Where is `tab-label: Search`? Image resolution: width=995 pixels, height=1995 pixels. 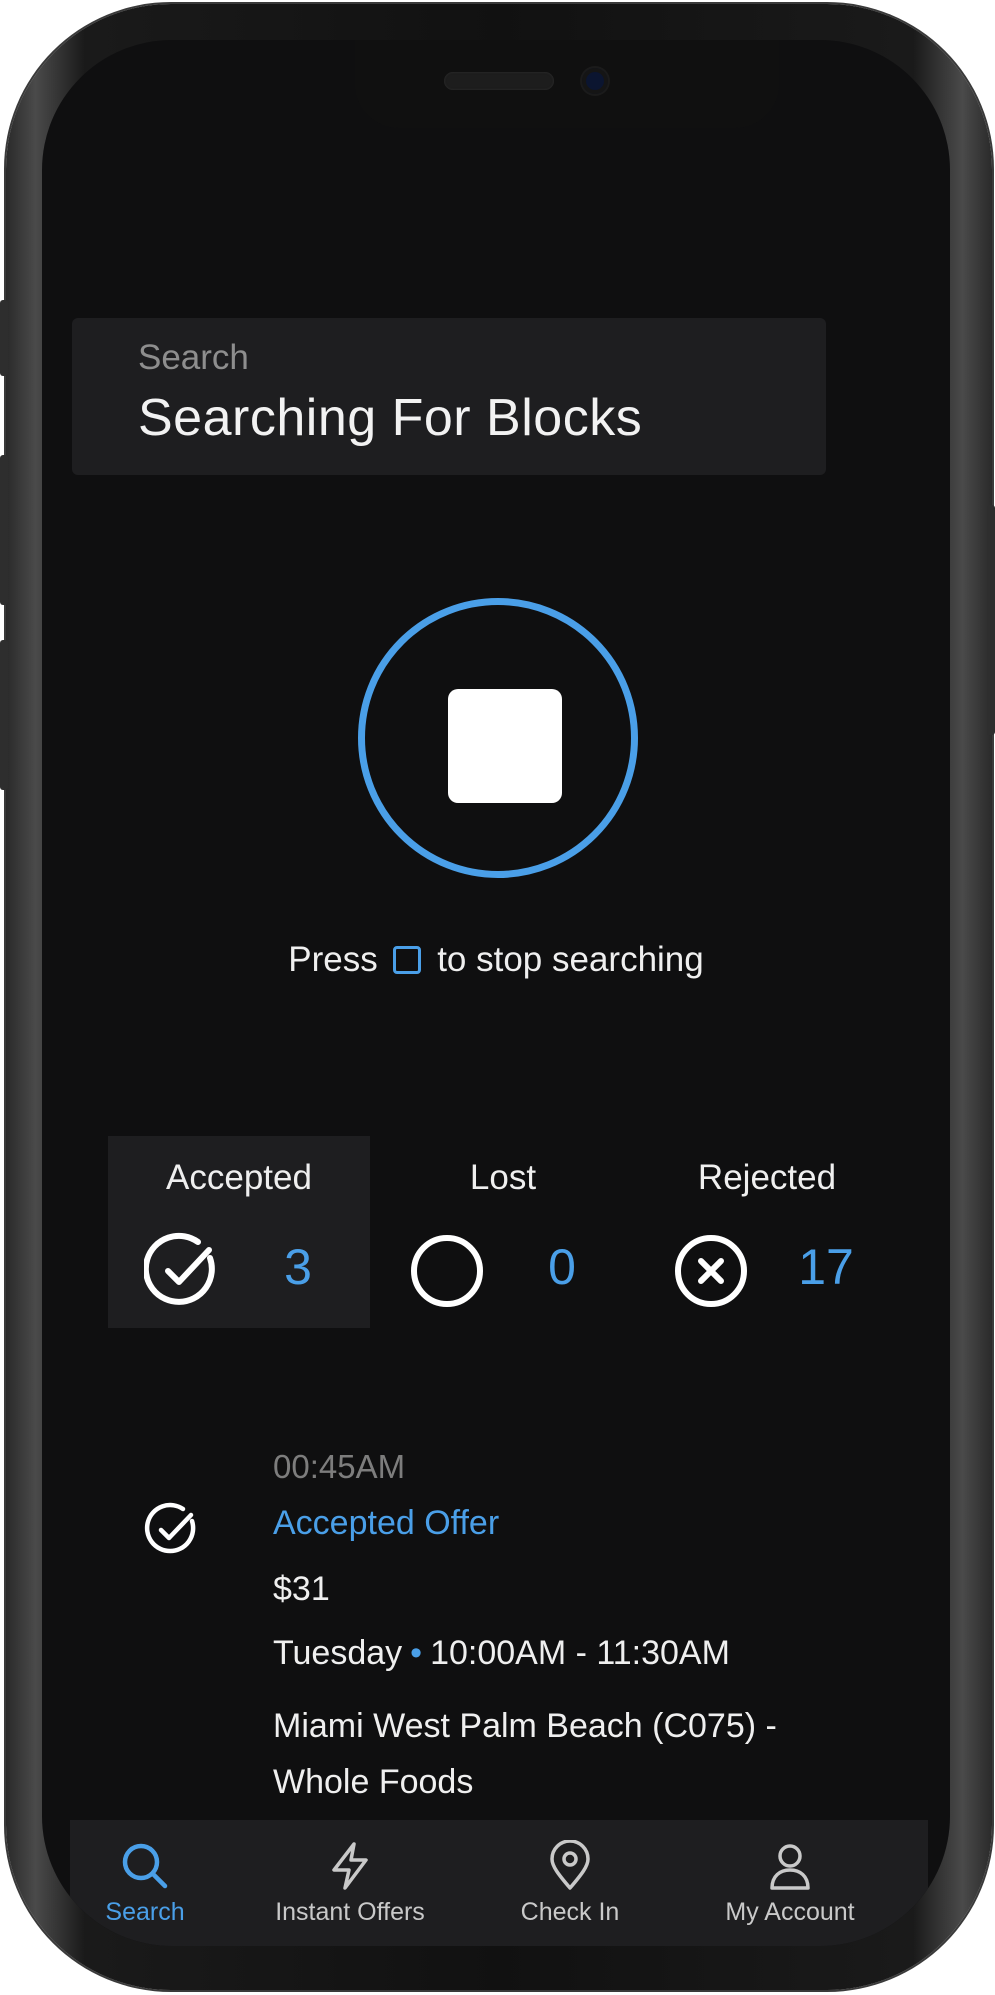 tab-label: Search is located at coordinates (145, 1912).